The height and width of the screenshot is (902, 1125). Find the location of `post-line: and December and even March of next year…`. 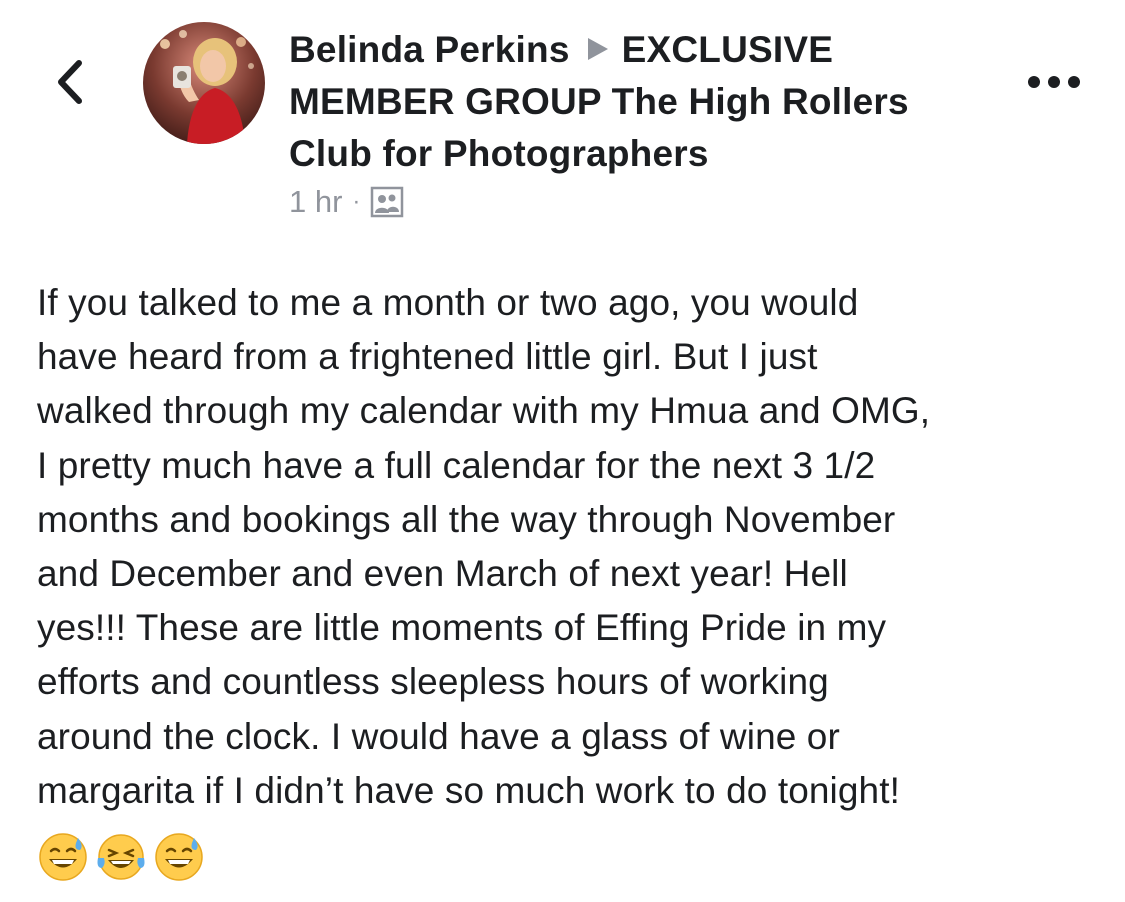

post-line: and December and even March of next year… is located at coordinates (442, 574).